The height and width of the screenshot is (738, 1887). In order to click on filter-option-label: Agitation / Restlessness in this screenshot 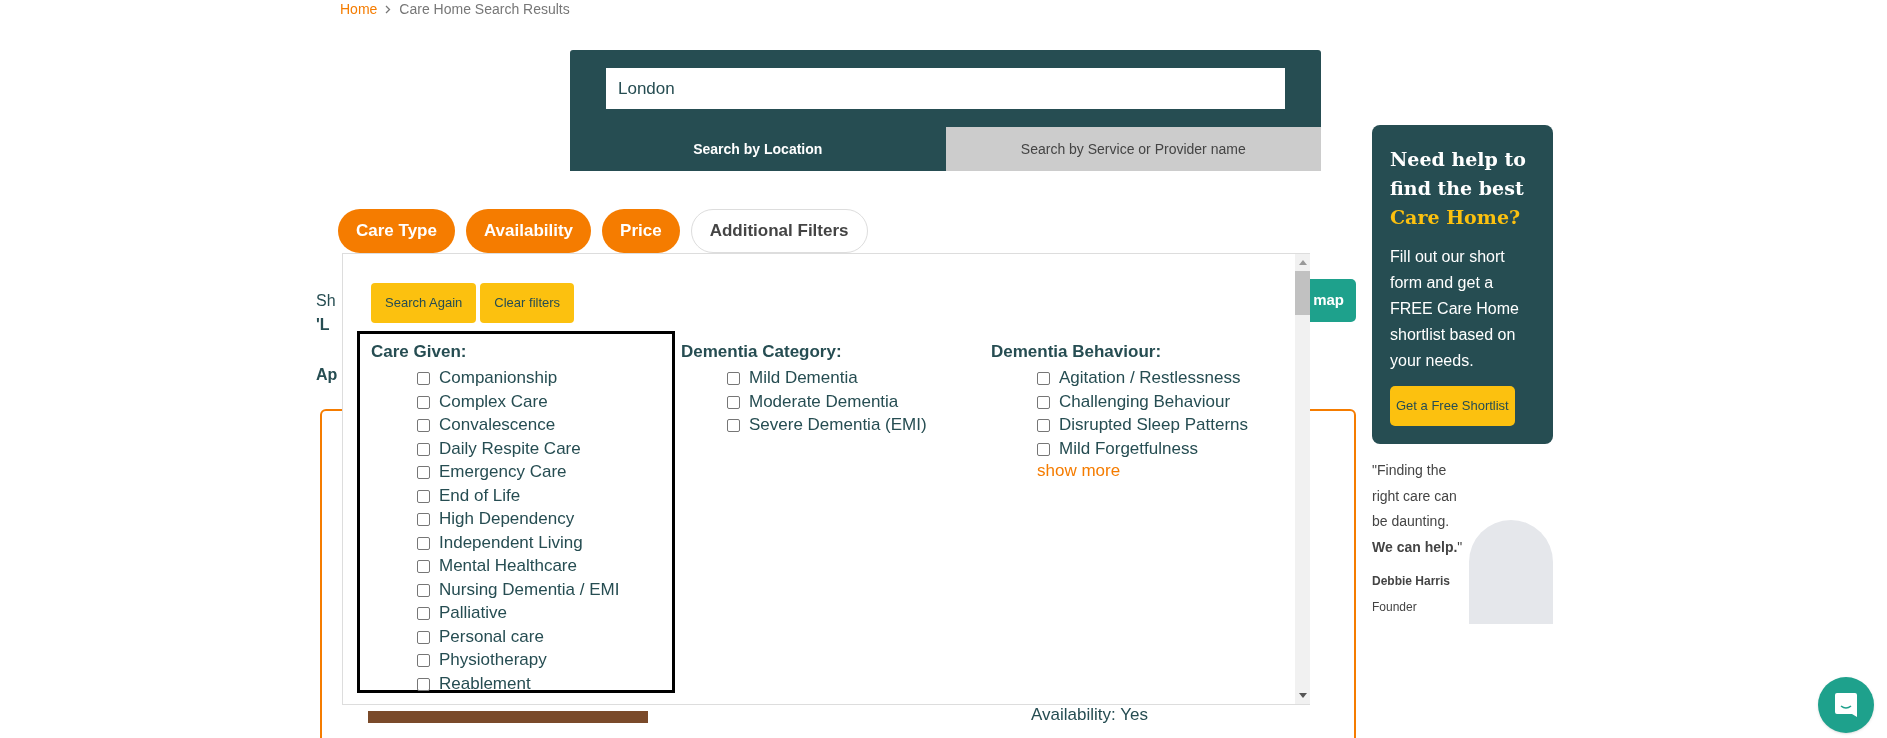, I will do `click(1150, 378)`.